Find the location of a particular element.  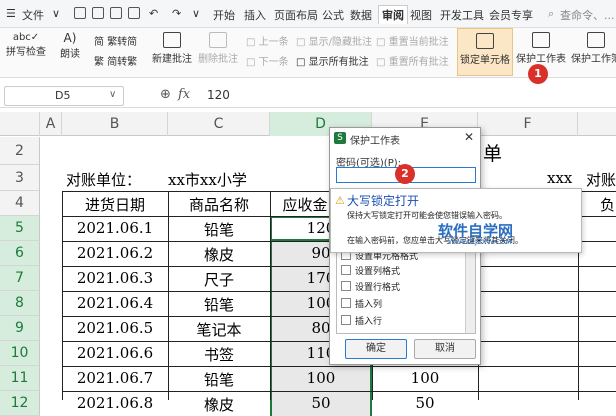

checkbox-insert-columns is located at coordinates (346, 303).